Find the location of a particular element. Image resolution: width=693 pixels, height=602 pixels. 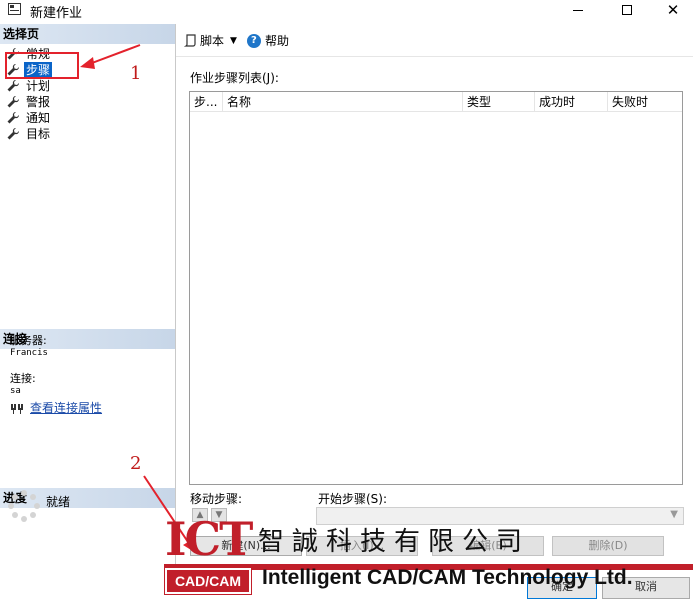

annotation-arrows is located at coordinates (138, 298).